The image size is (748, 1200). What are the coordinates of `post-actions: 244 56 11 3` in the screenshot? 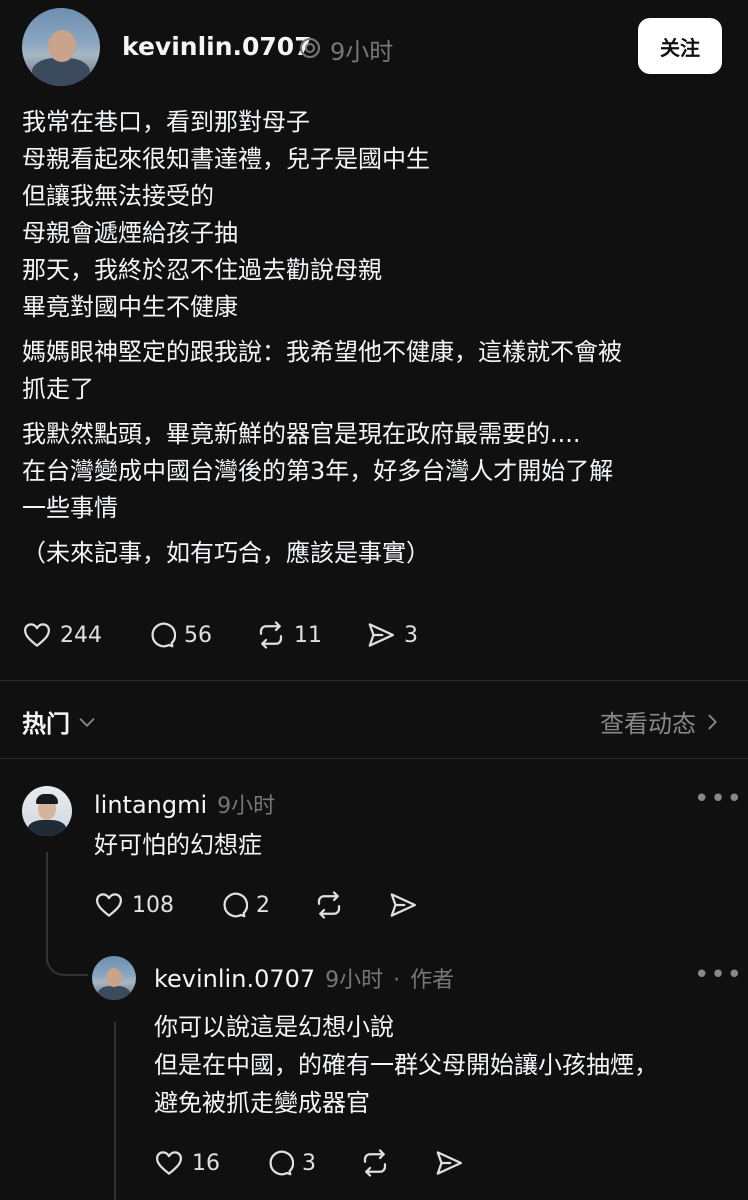 It's located at (220, 635).